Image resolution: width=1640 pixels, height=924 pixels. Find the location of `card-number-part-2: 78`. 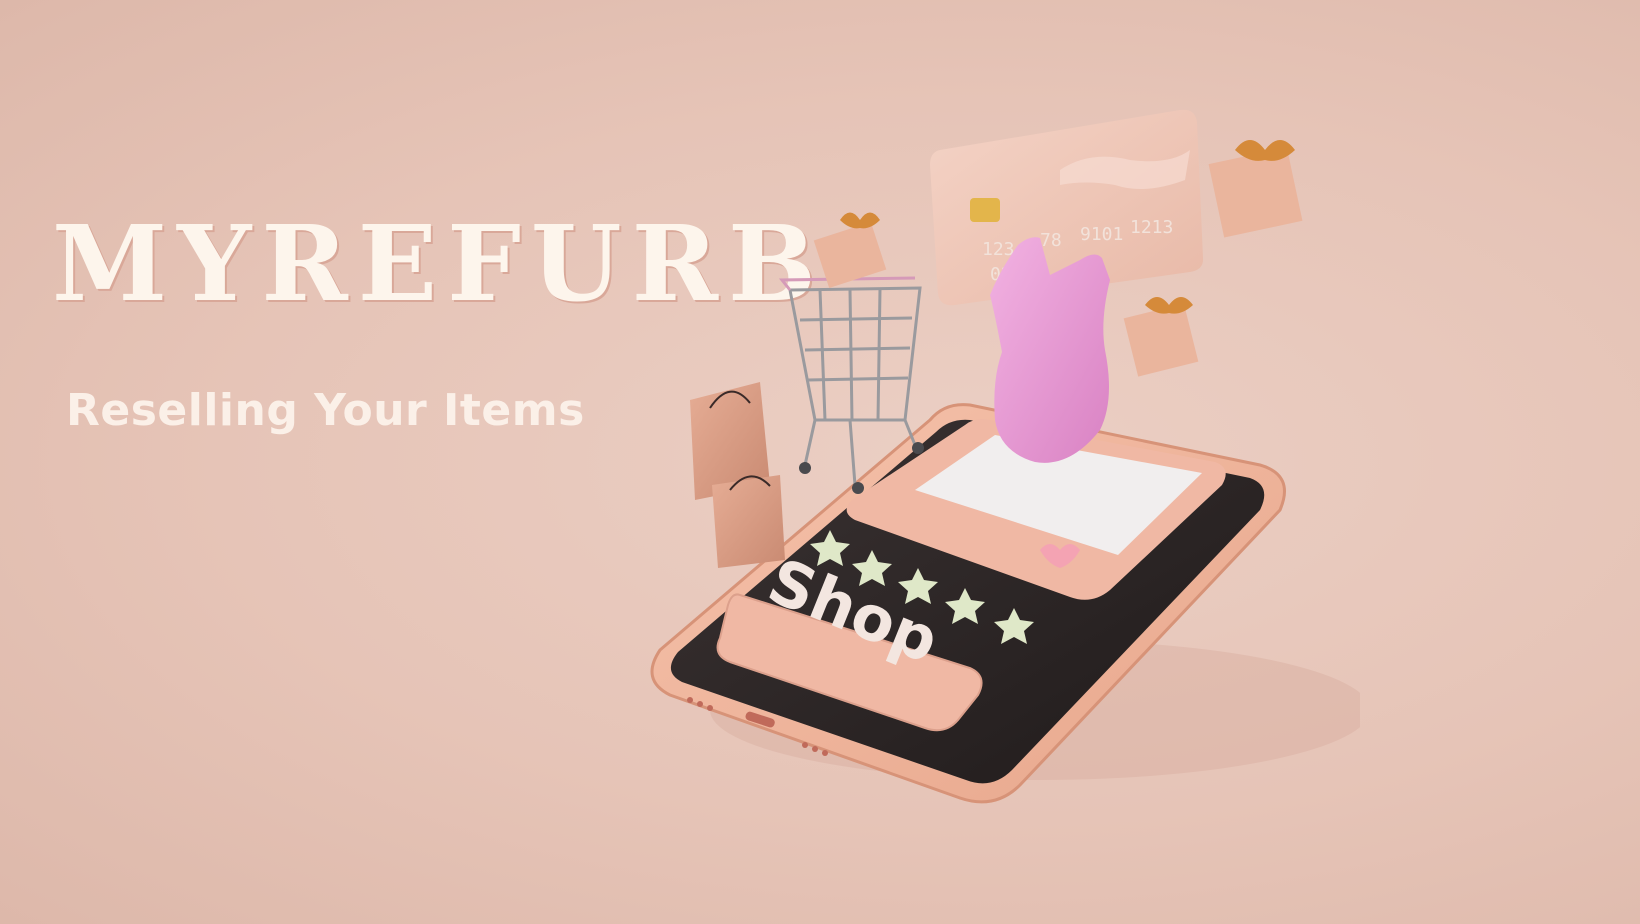

card-number-part-2: 78 is located at coordinates (1051, 240).